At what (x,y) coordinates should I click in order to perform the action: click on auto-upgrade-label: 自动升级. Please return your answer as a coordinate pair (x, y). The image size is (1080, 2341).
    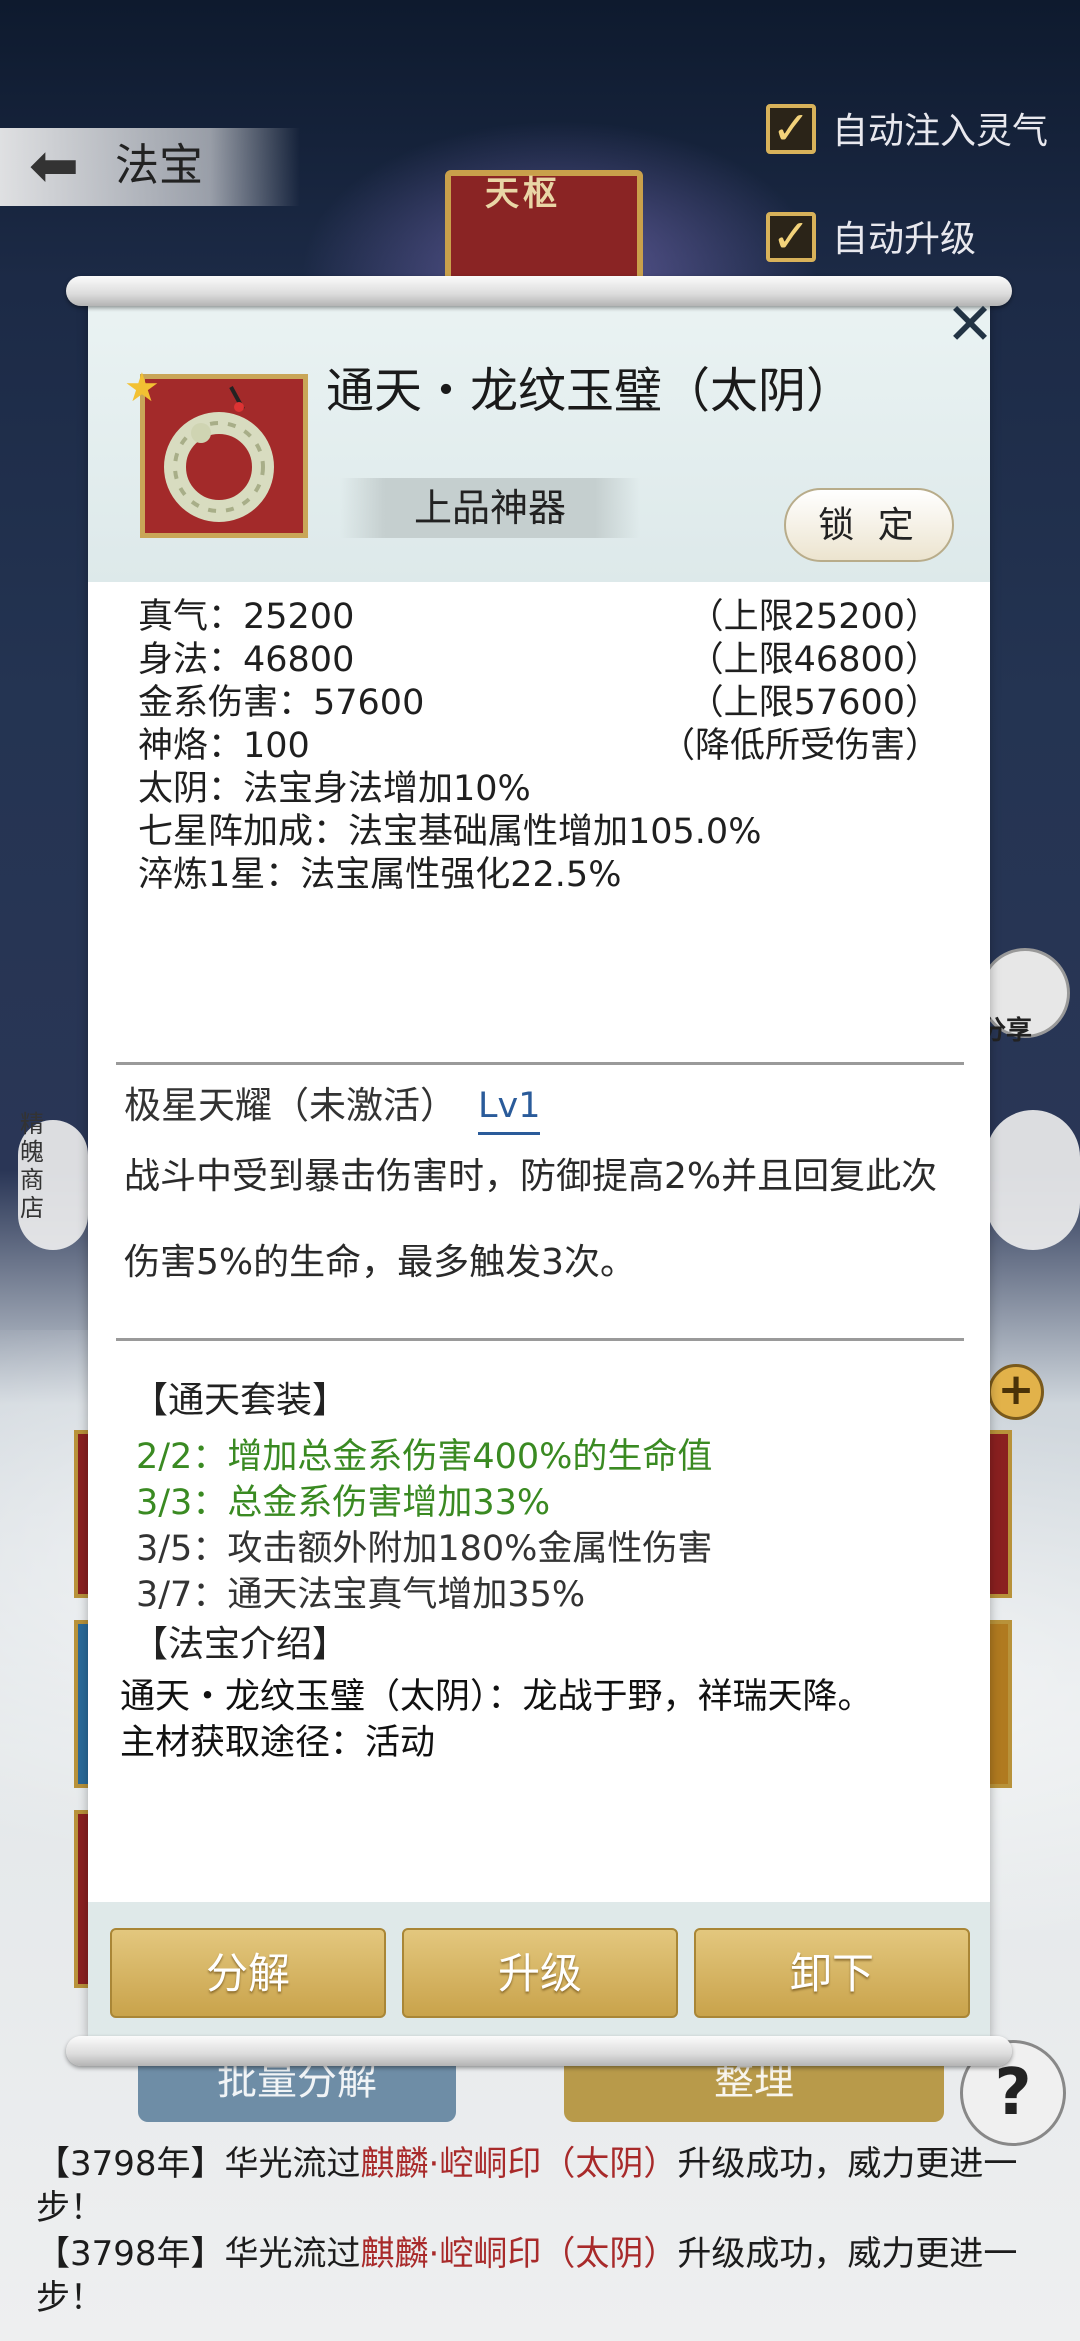
    Looking at the image, I should click on (904, 239).